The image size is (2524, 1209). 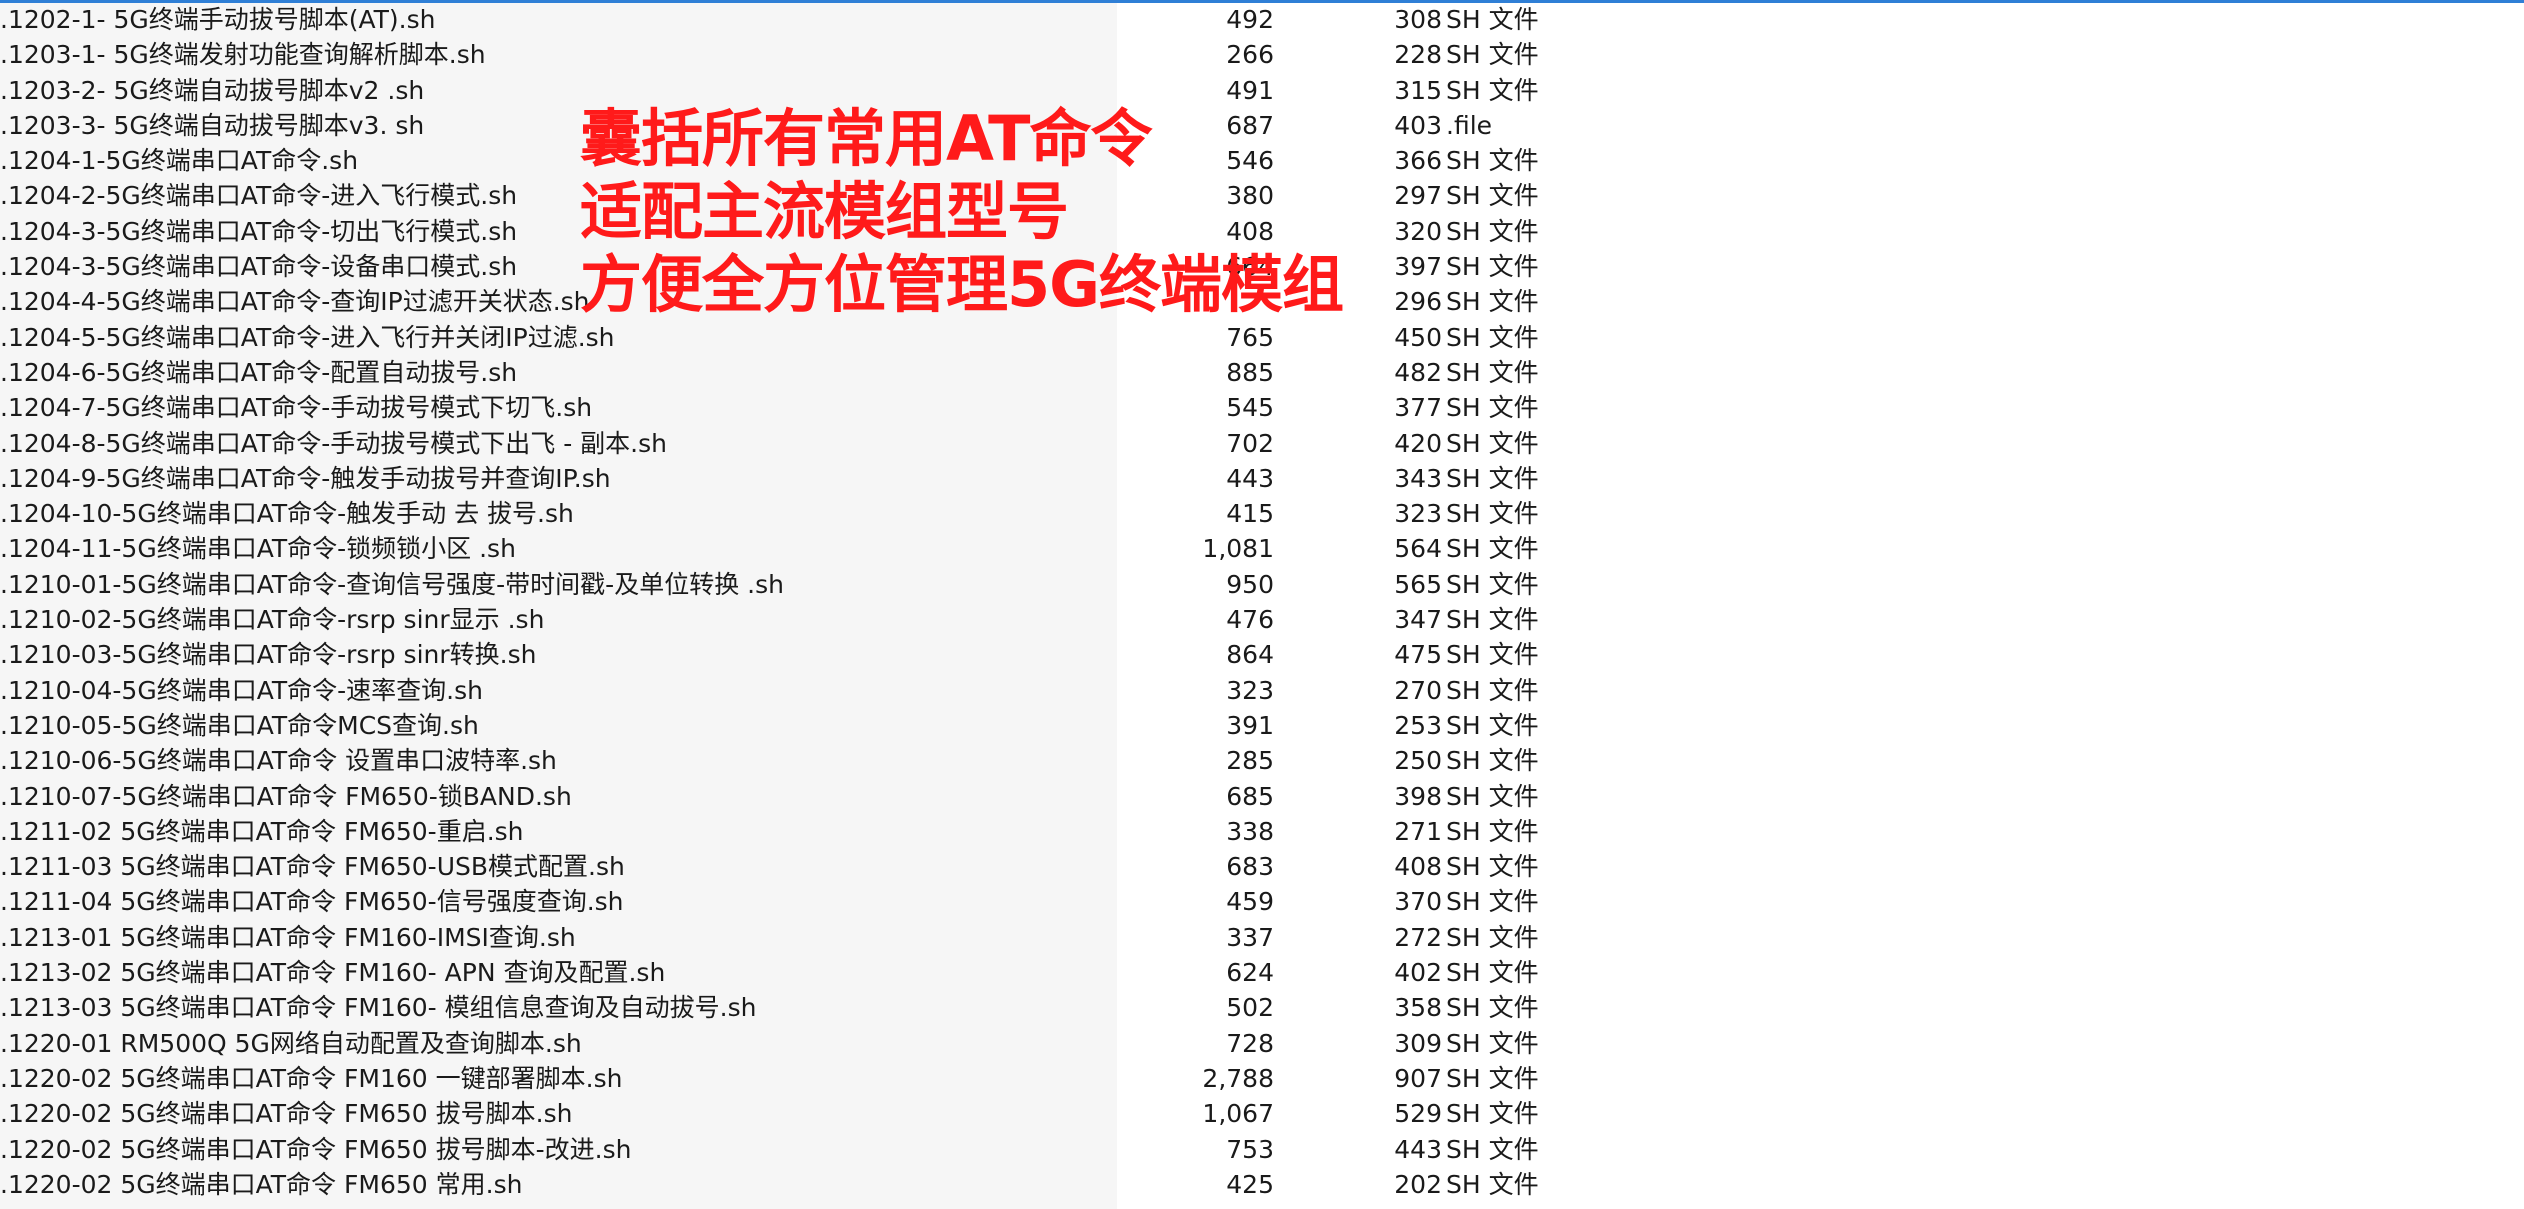 I want to click on file-name: .1204-8-5G终端串口AT命令-手动拔号模式下出飞 - 副本.sh, so click(x=333, y=443).